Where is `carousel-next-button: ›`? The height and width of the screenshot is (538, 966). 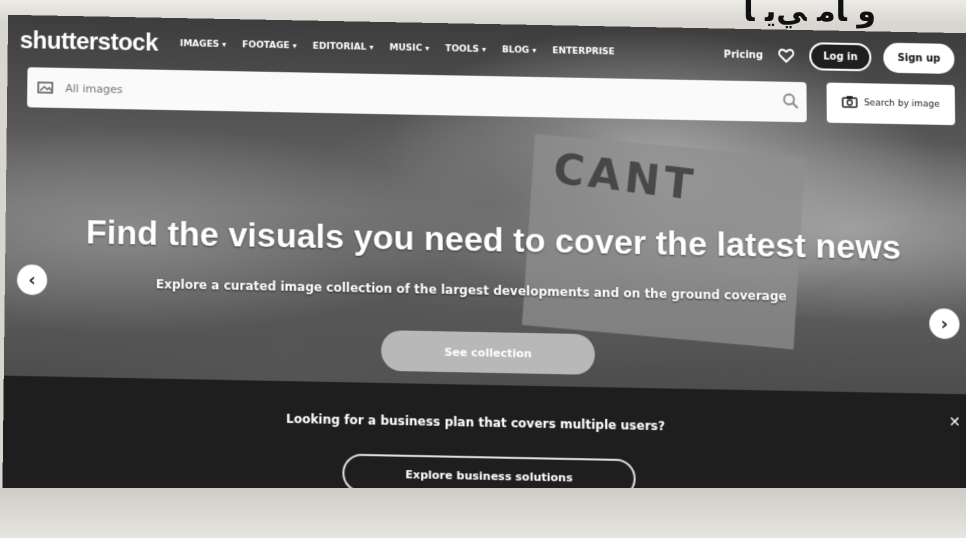 carousel-next-button: › is located at coordinates (944, 324).